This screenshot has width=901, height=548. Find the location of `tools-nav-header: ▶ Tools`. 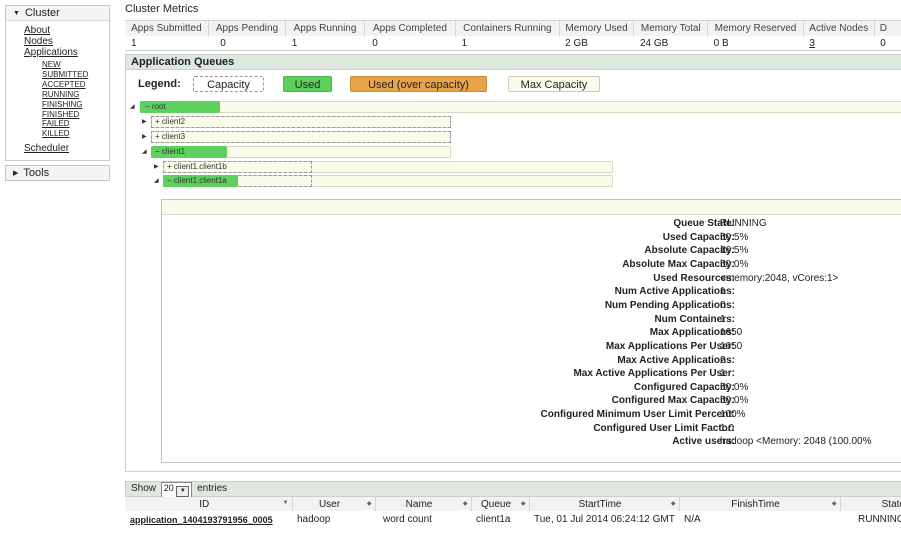

tools-nav-header: ▶ Tools is located at coordinates (57, 173).